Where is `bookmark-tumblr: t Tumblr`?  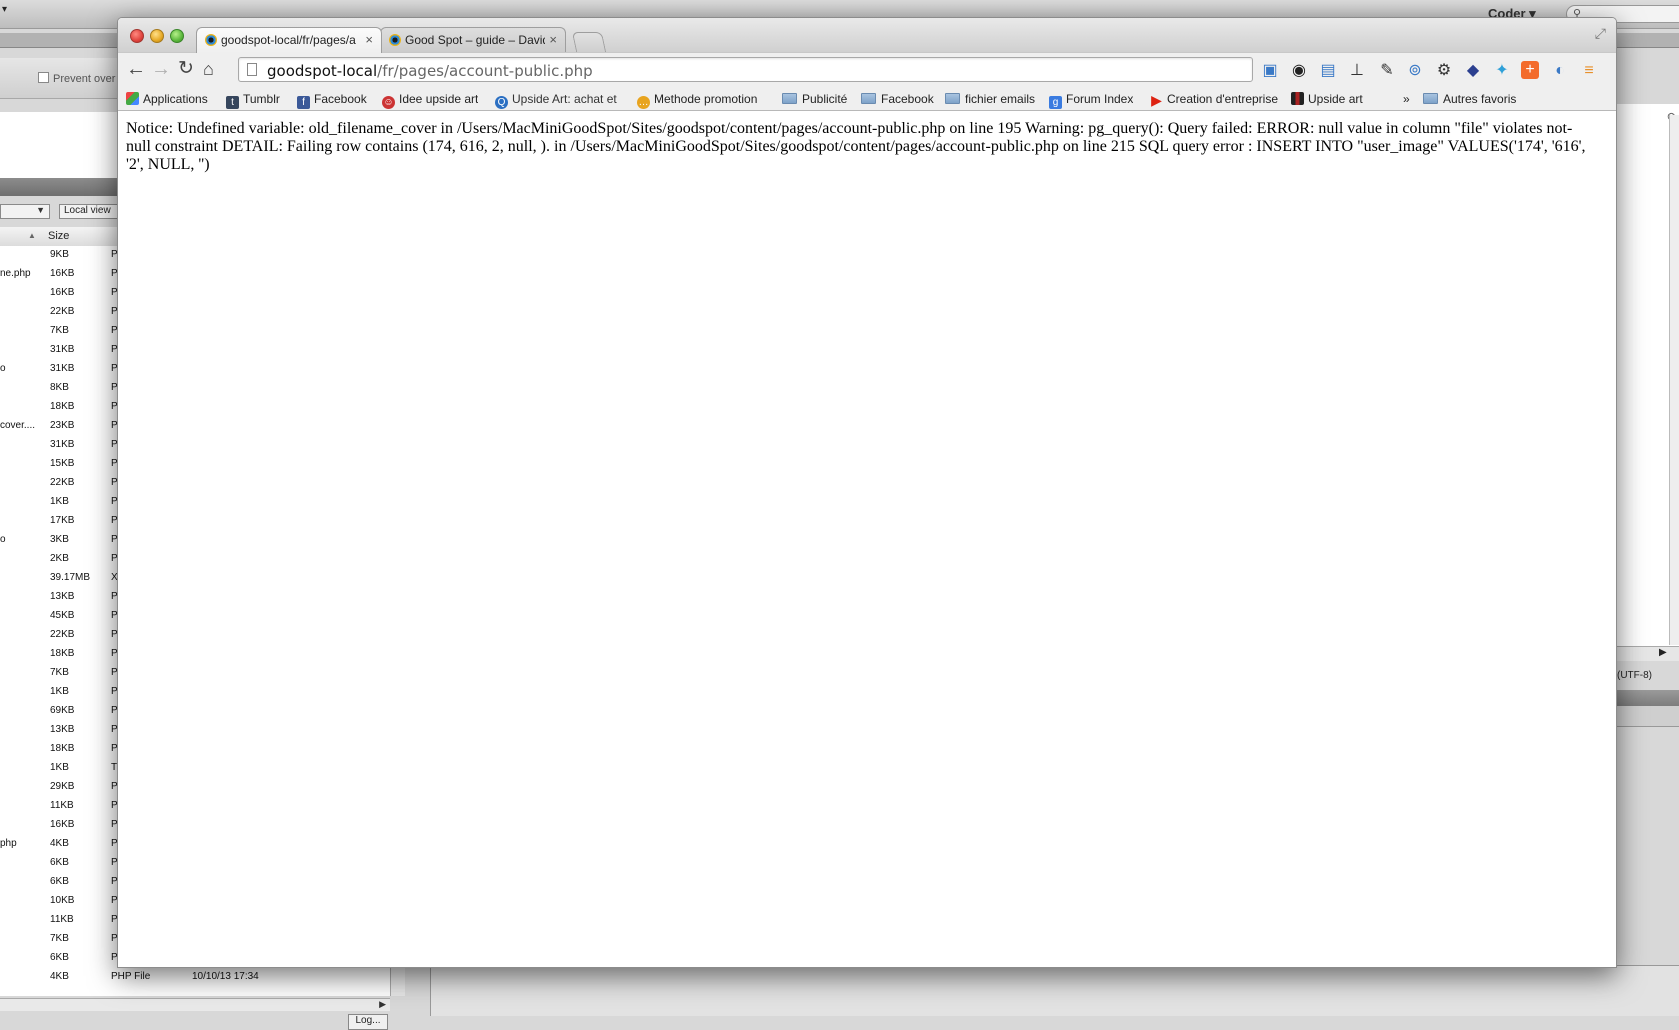 bookmark-tumblr: t Tumblr is located at coordinates (253, 100).